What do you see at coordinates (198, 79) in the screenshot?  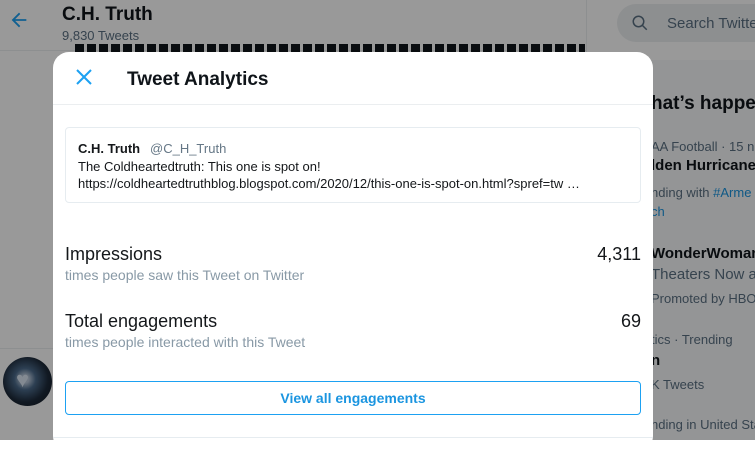 I see `modal-title: Tweet Analytics` at bounding box center [198, 79].